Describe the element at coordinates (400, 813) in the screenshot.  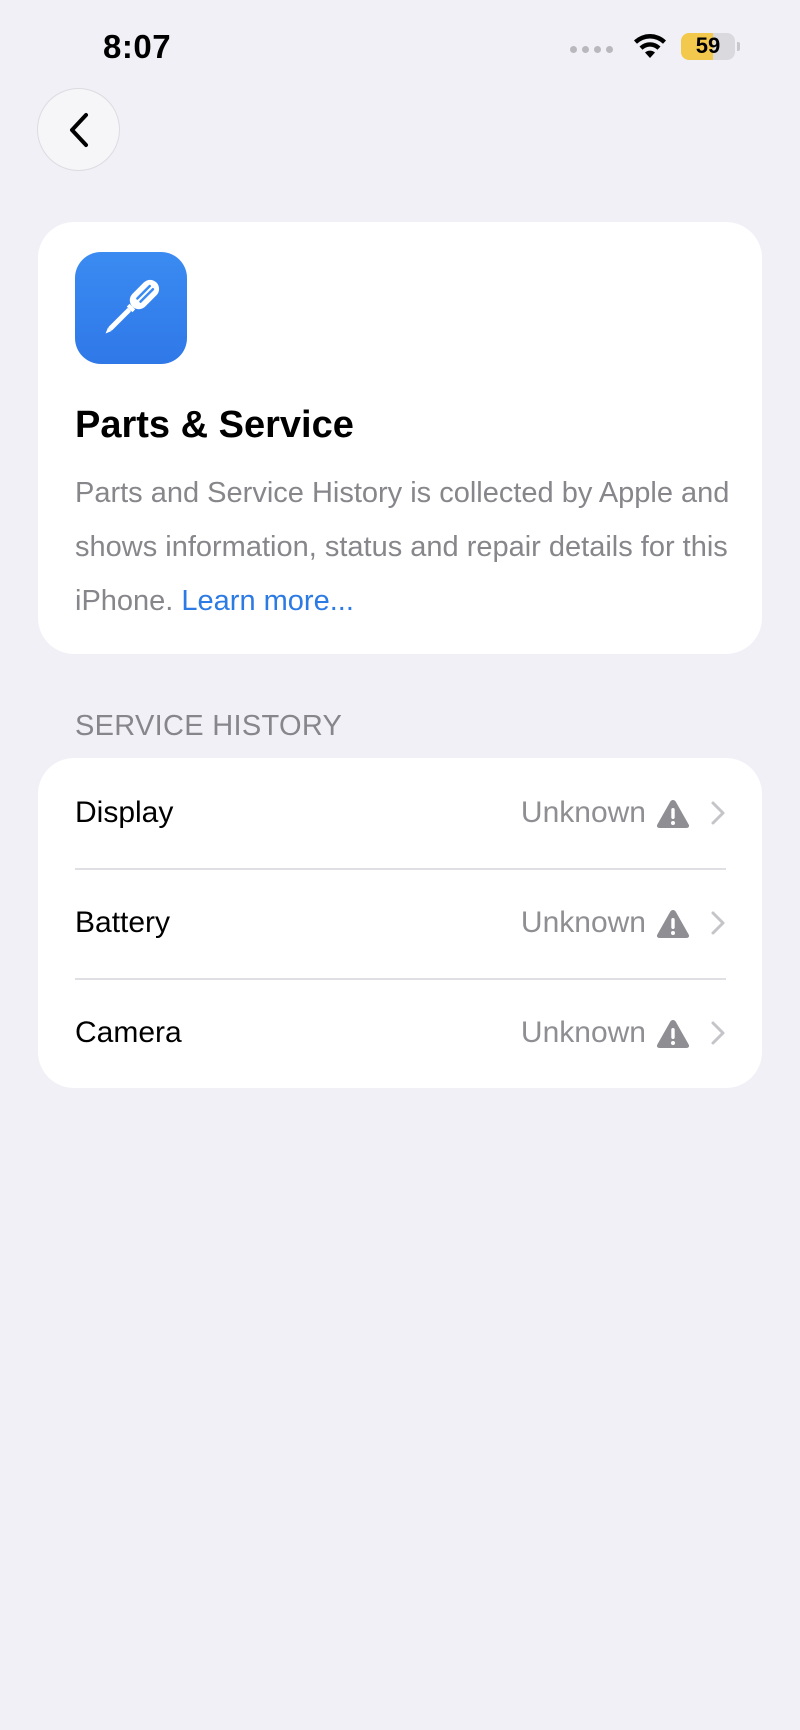
I see `service-row-display: Display Unknown` at that location.